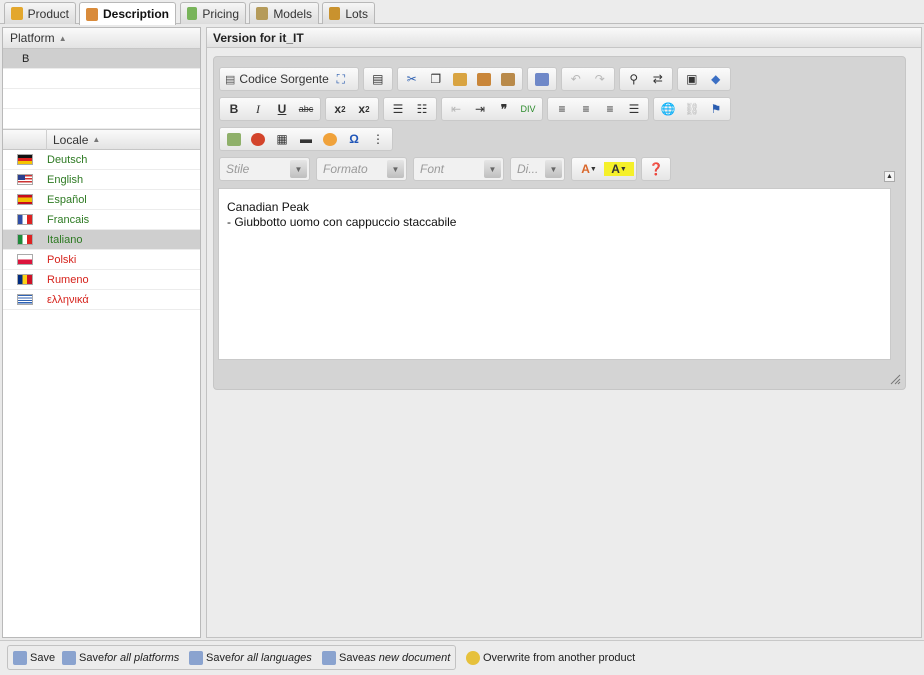 The image size is (924, 675). What do you see at coordinates (422, 109) in the screenshot?
I see `bulleted-list-icon: ☷` at bounding box center [422, 109].